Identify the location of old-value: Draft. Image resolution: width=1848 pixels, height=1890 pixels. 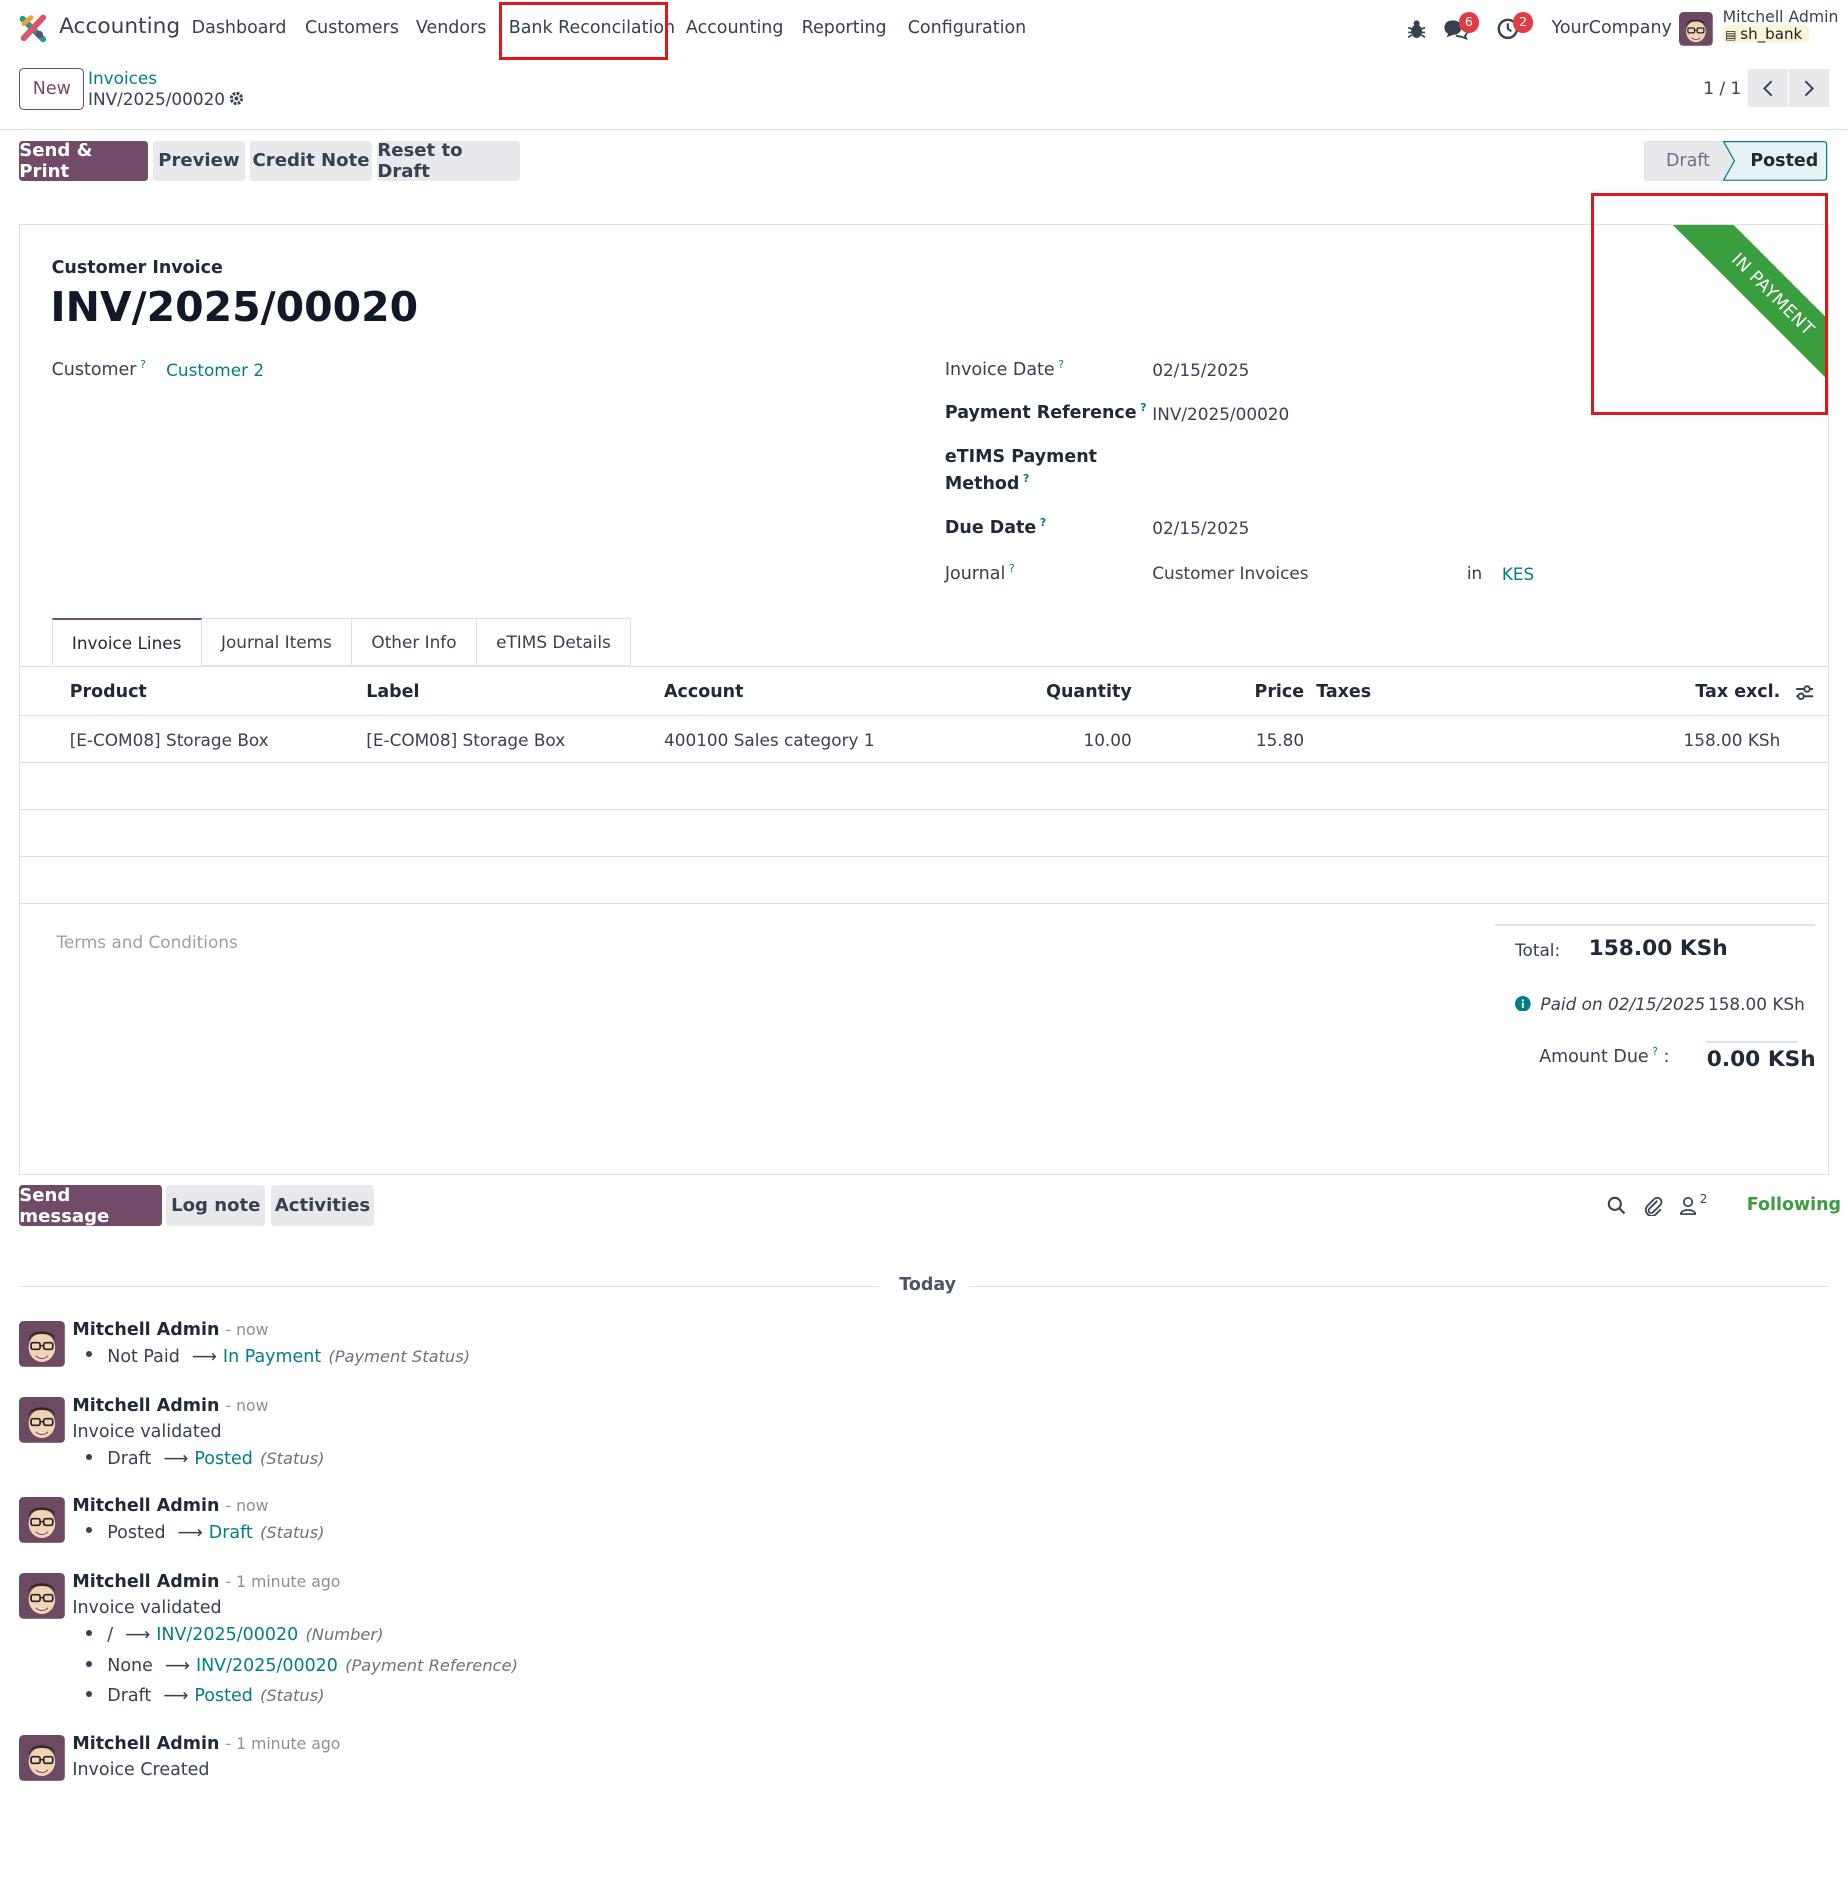
(129, 1459).